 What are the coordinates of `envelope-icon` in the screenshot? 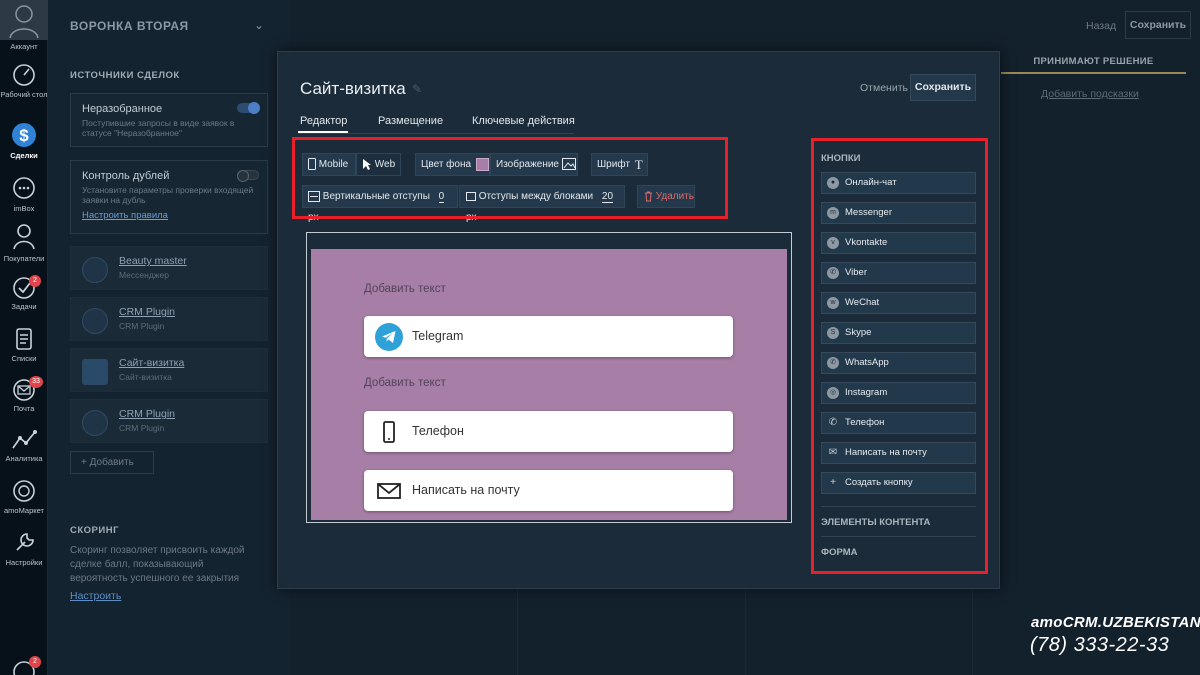 It's located at (389, 491).